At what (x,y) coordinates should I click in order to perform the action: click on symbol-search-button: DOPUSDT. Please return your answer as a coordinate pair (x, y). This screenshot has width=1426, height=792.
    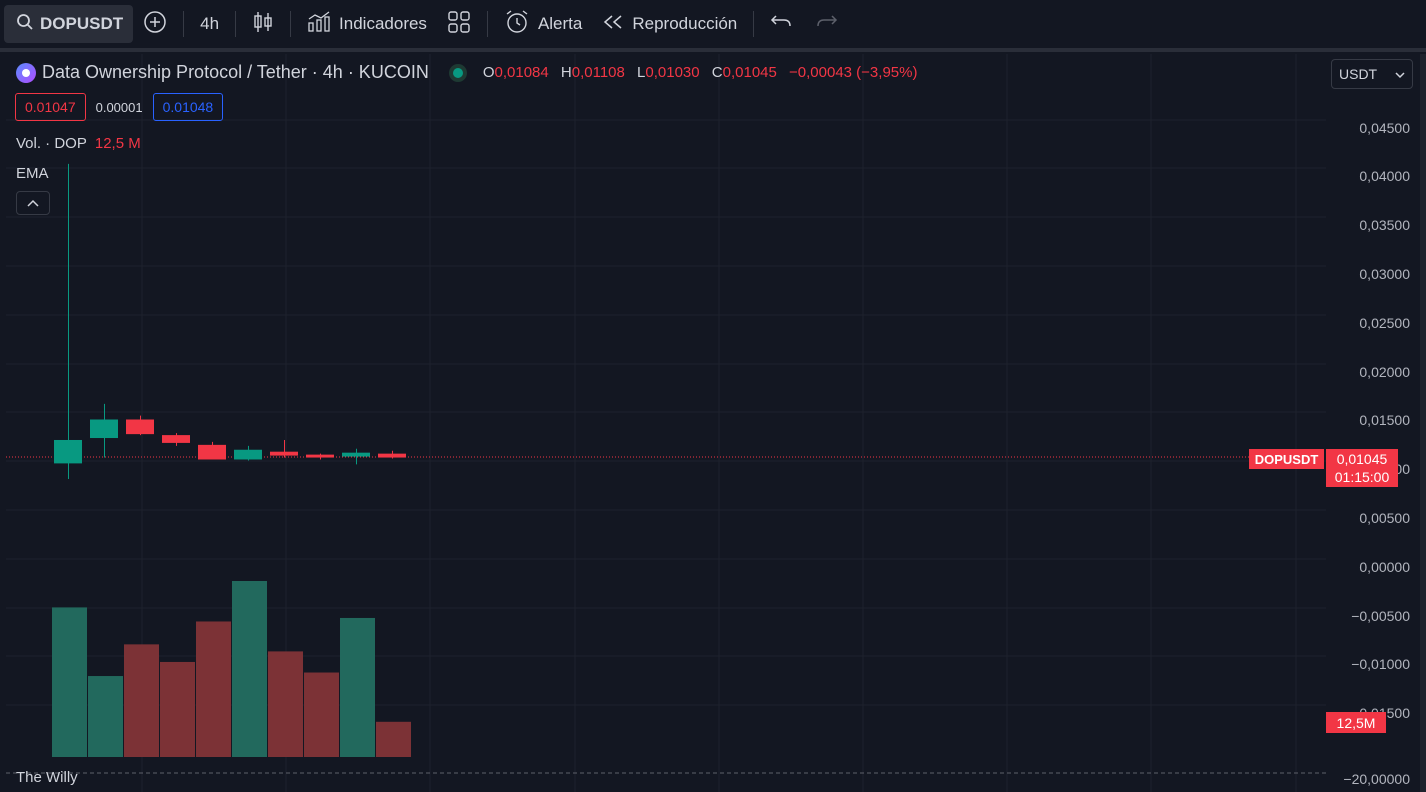
    Looking at the image, I should click on (69, 24).